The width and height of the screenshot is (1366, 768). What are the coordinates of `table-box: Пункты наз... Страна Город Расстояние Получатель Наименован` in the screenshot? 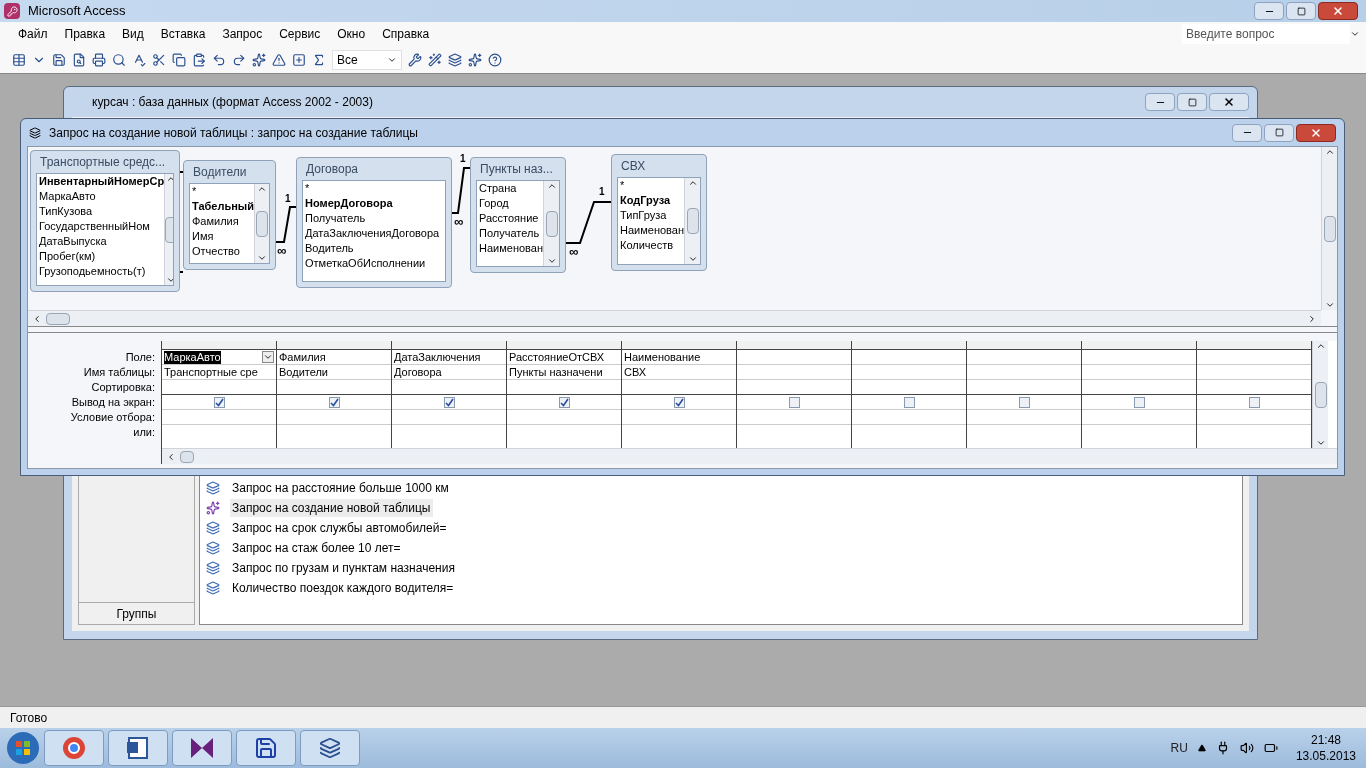 It's located at (518, 215).